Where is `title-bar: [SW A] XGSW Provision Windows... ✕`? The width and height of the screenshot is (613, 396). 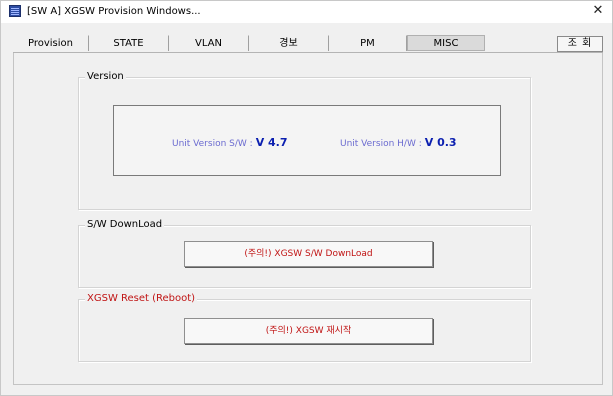 title-bar: [SW A] XGSW Provision Windows... ✕ is located at coordinates (306, 12).